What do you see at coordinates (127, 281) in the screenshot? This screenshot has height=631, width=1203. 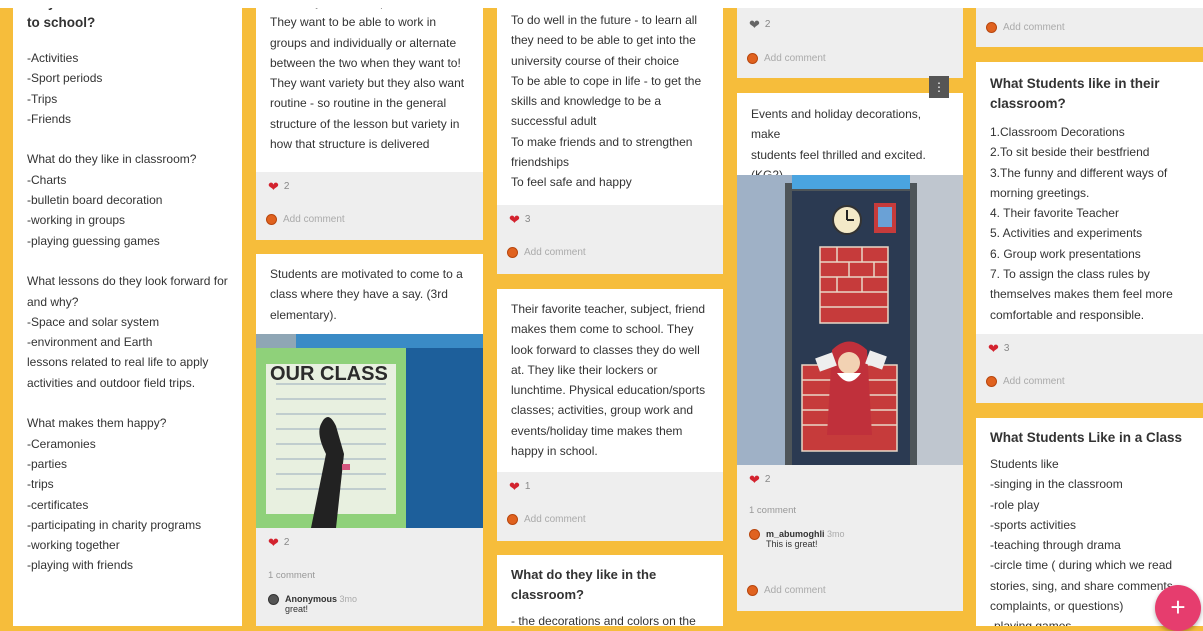 I see `post-line: What lessons do they look forward for` at bounding box center [127, 281].